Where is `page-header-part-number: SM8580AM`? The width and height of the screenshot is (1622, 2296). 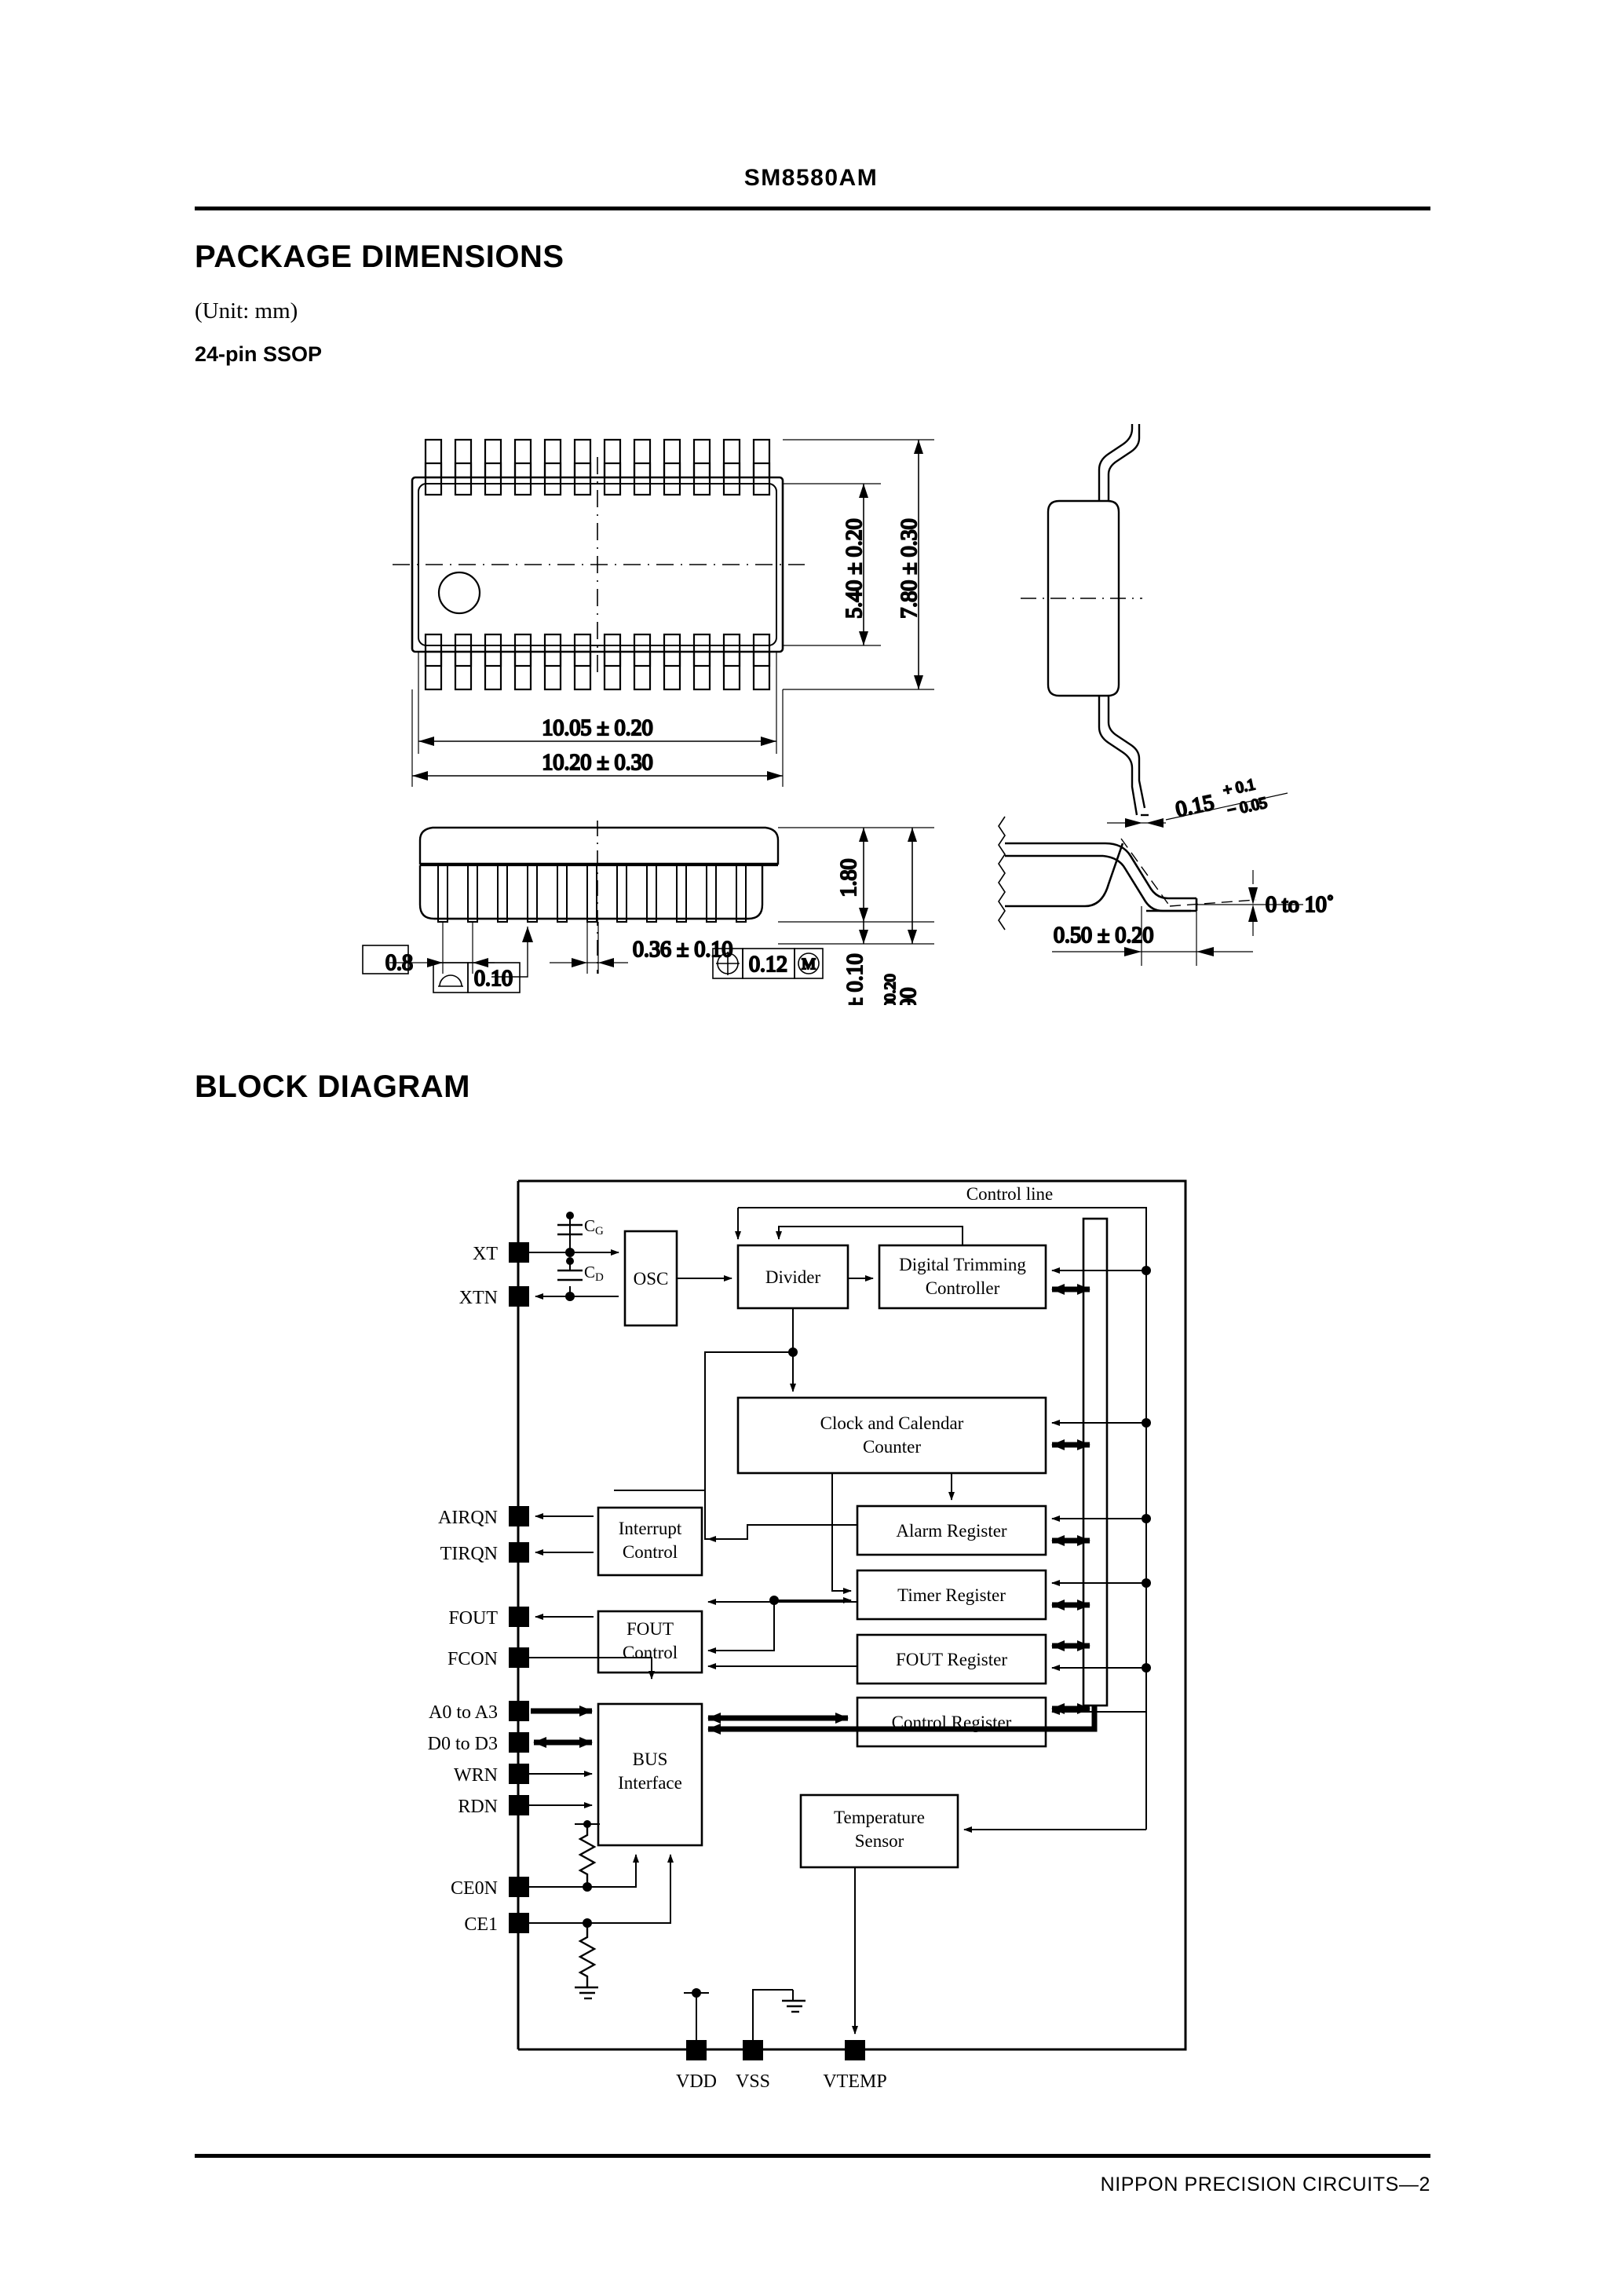
page-header-part-number: SM8580AM is located at coordinates (811, 178).